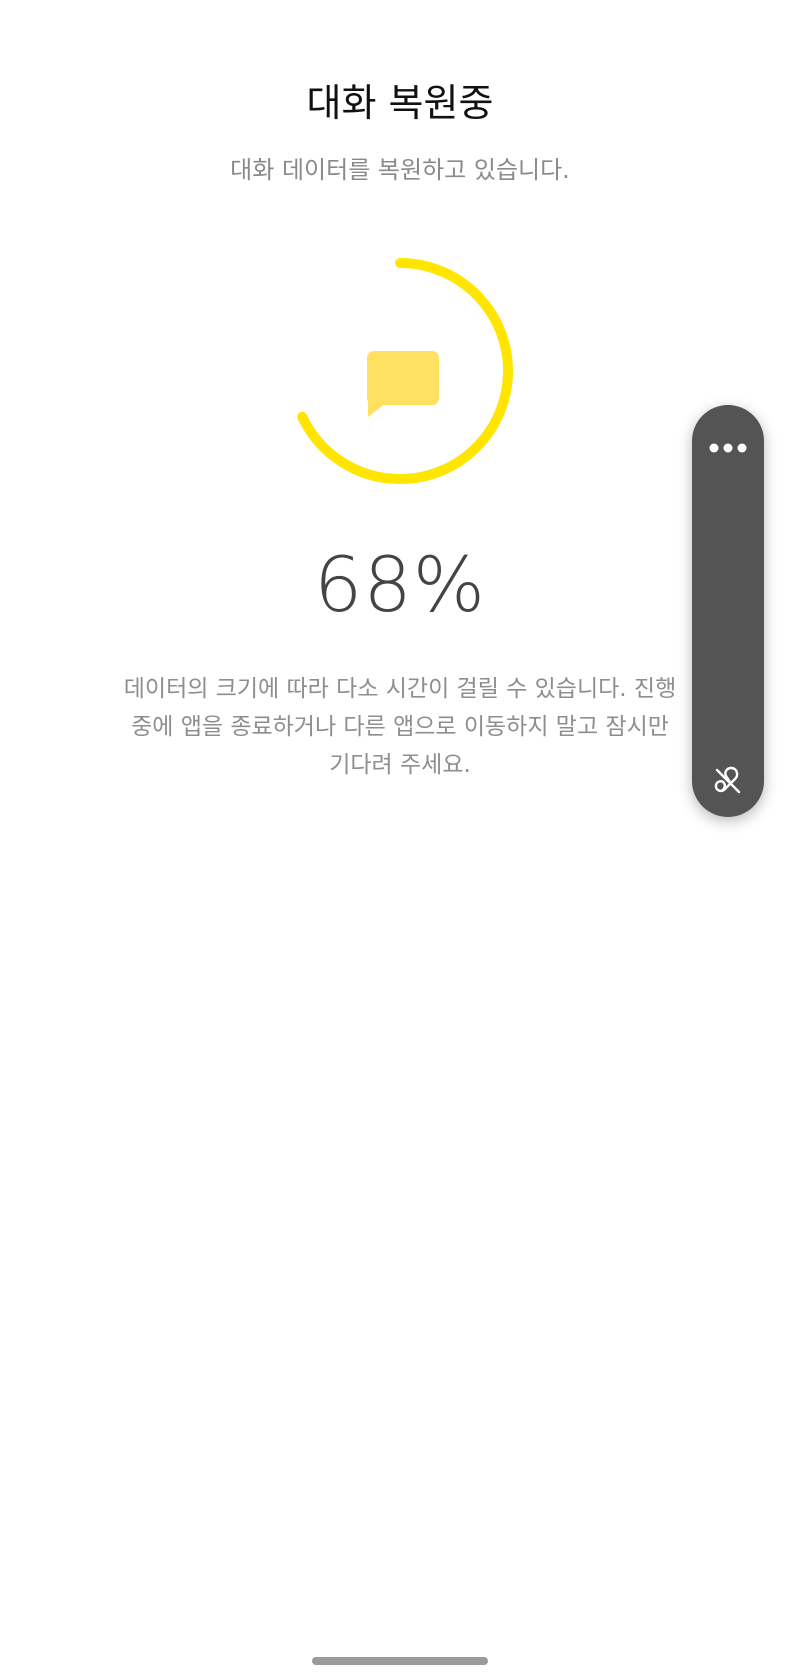  Describe the element at coordinates (400, 765) in the screenshot. I see `notice-line-3: 기다려 주세요.` at that location.